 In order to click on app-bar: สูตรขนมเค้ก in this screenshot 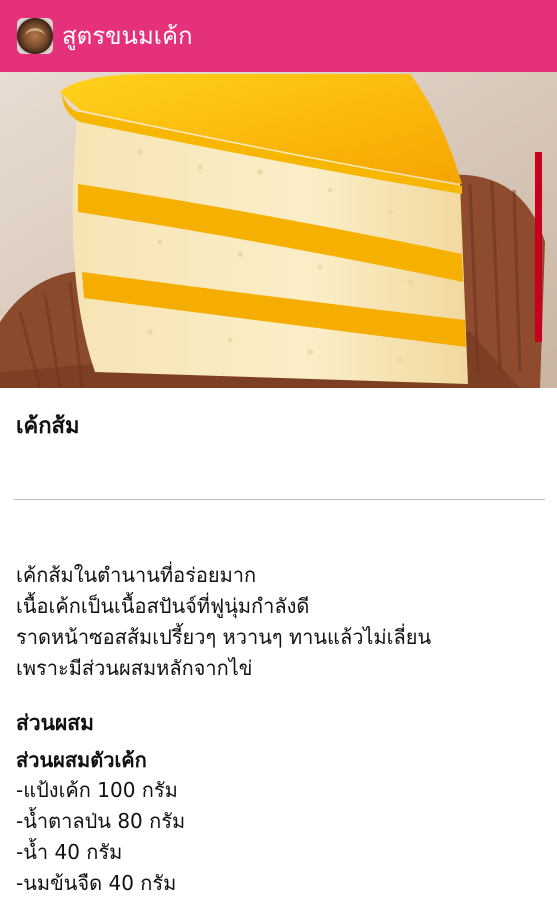, I will do `click(278, 36)`.